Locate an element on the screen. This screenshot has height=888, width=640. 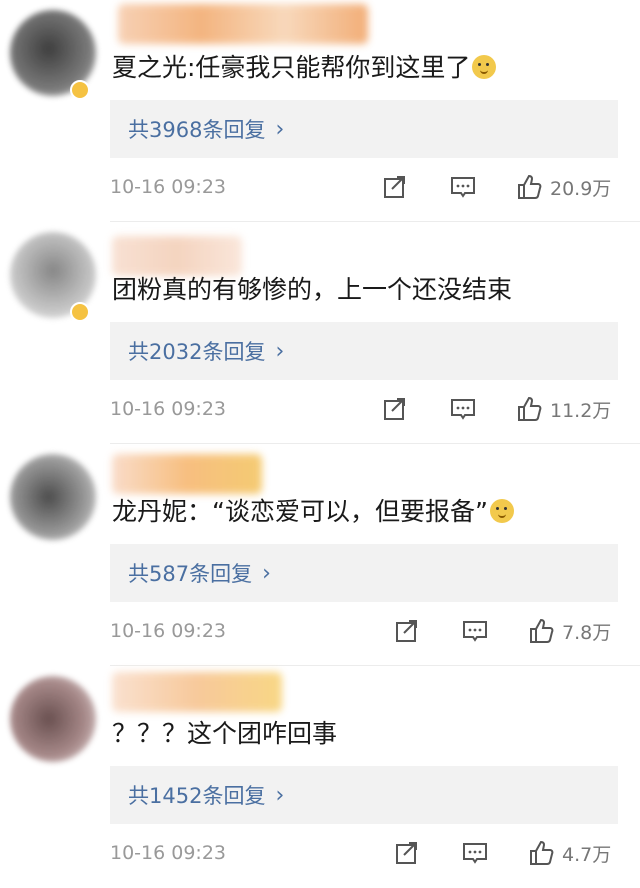
like-button: 20.9万 is located at coordinates (563, 187).